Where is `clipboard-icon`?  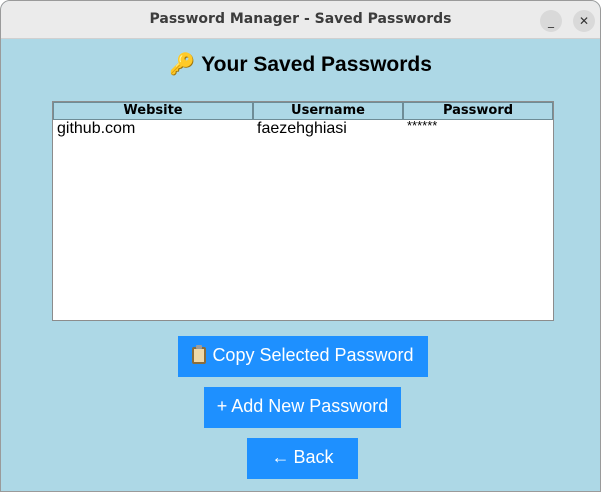 clipboard-icon is located at coordinates (199, 354).